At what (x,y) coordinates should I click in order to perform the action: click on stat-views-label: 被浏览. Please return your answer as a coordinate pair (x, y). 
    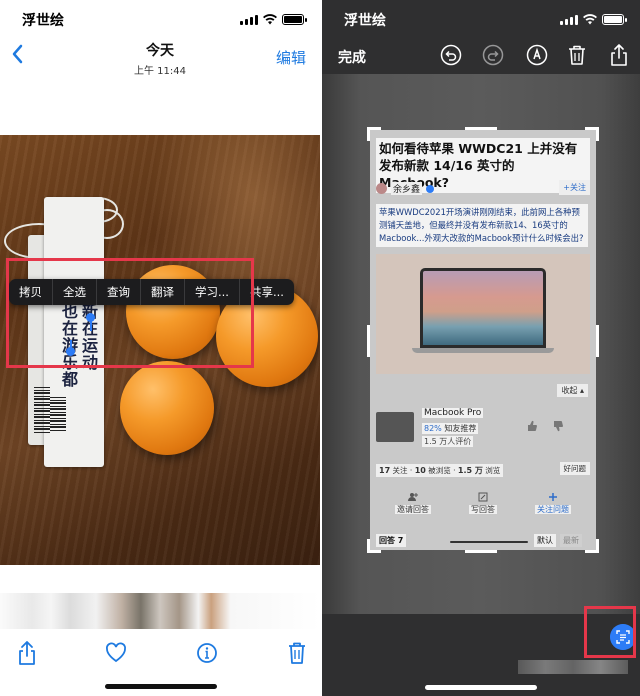
    Looking at the image, I should click on (439, 470).